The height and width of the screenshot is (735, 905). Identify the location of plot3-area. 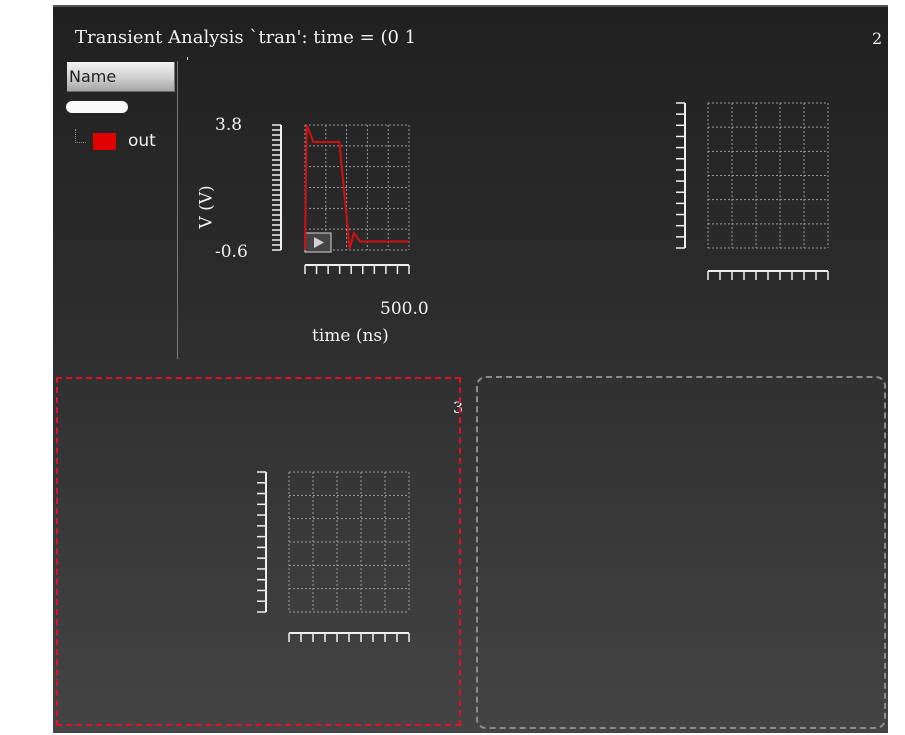
(333, 556).